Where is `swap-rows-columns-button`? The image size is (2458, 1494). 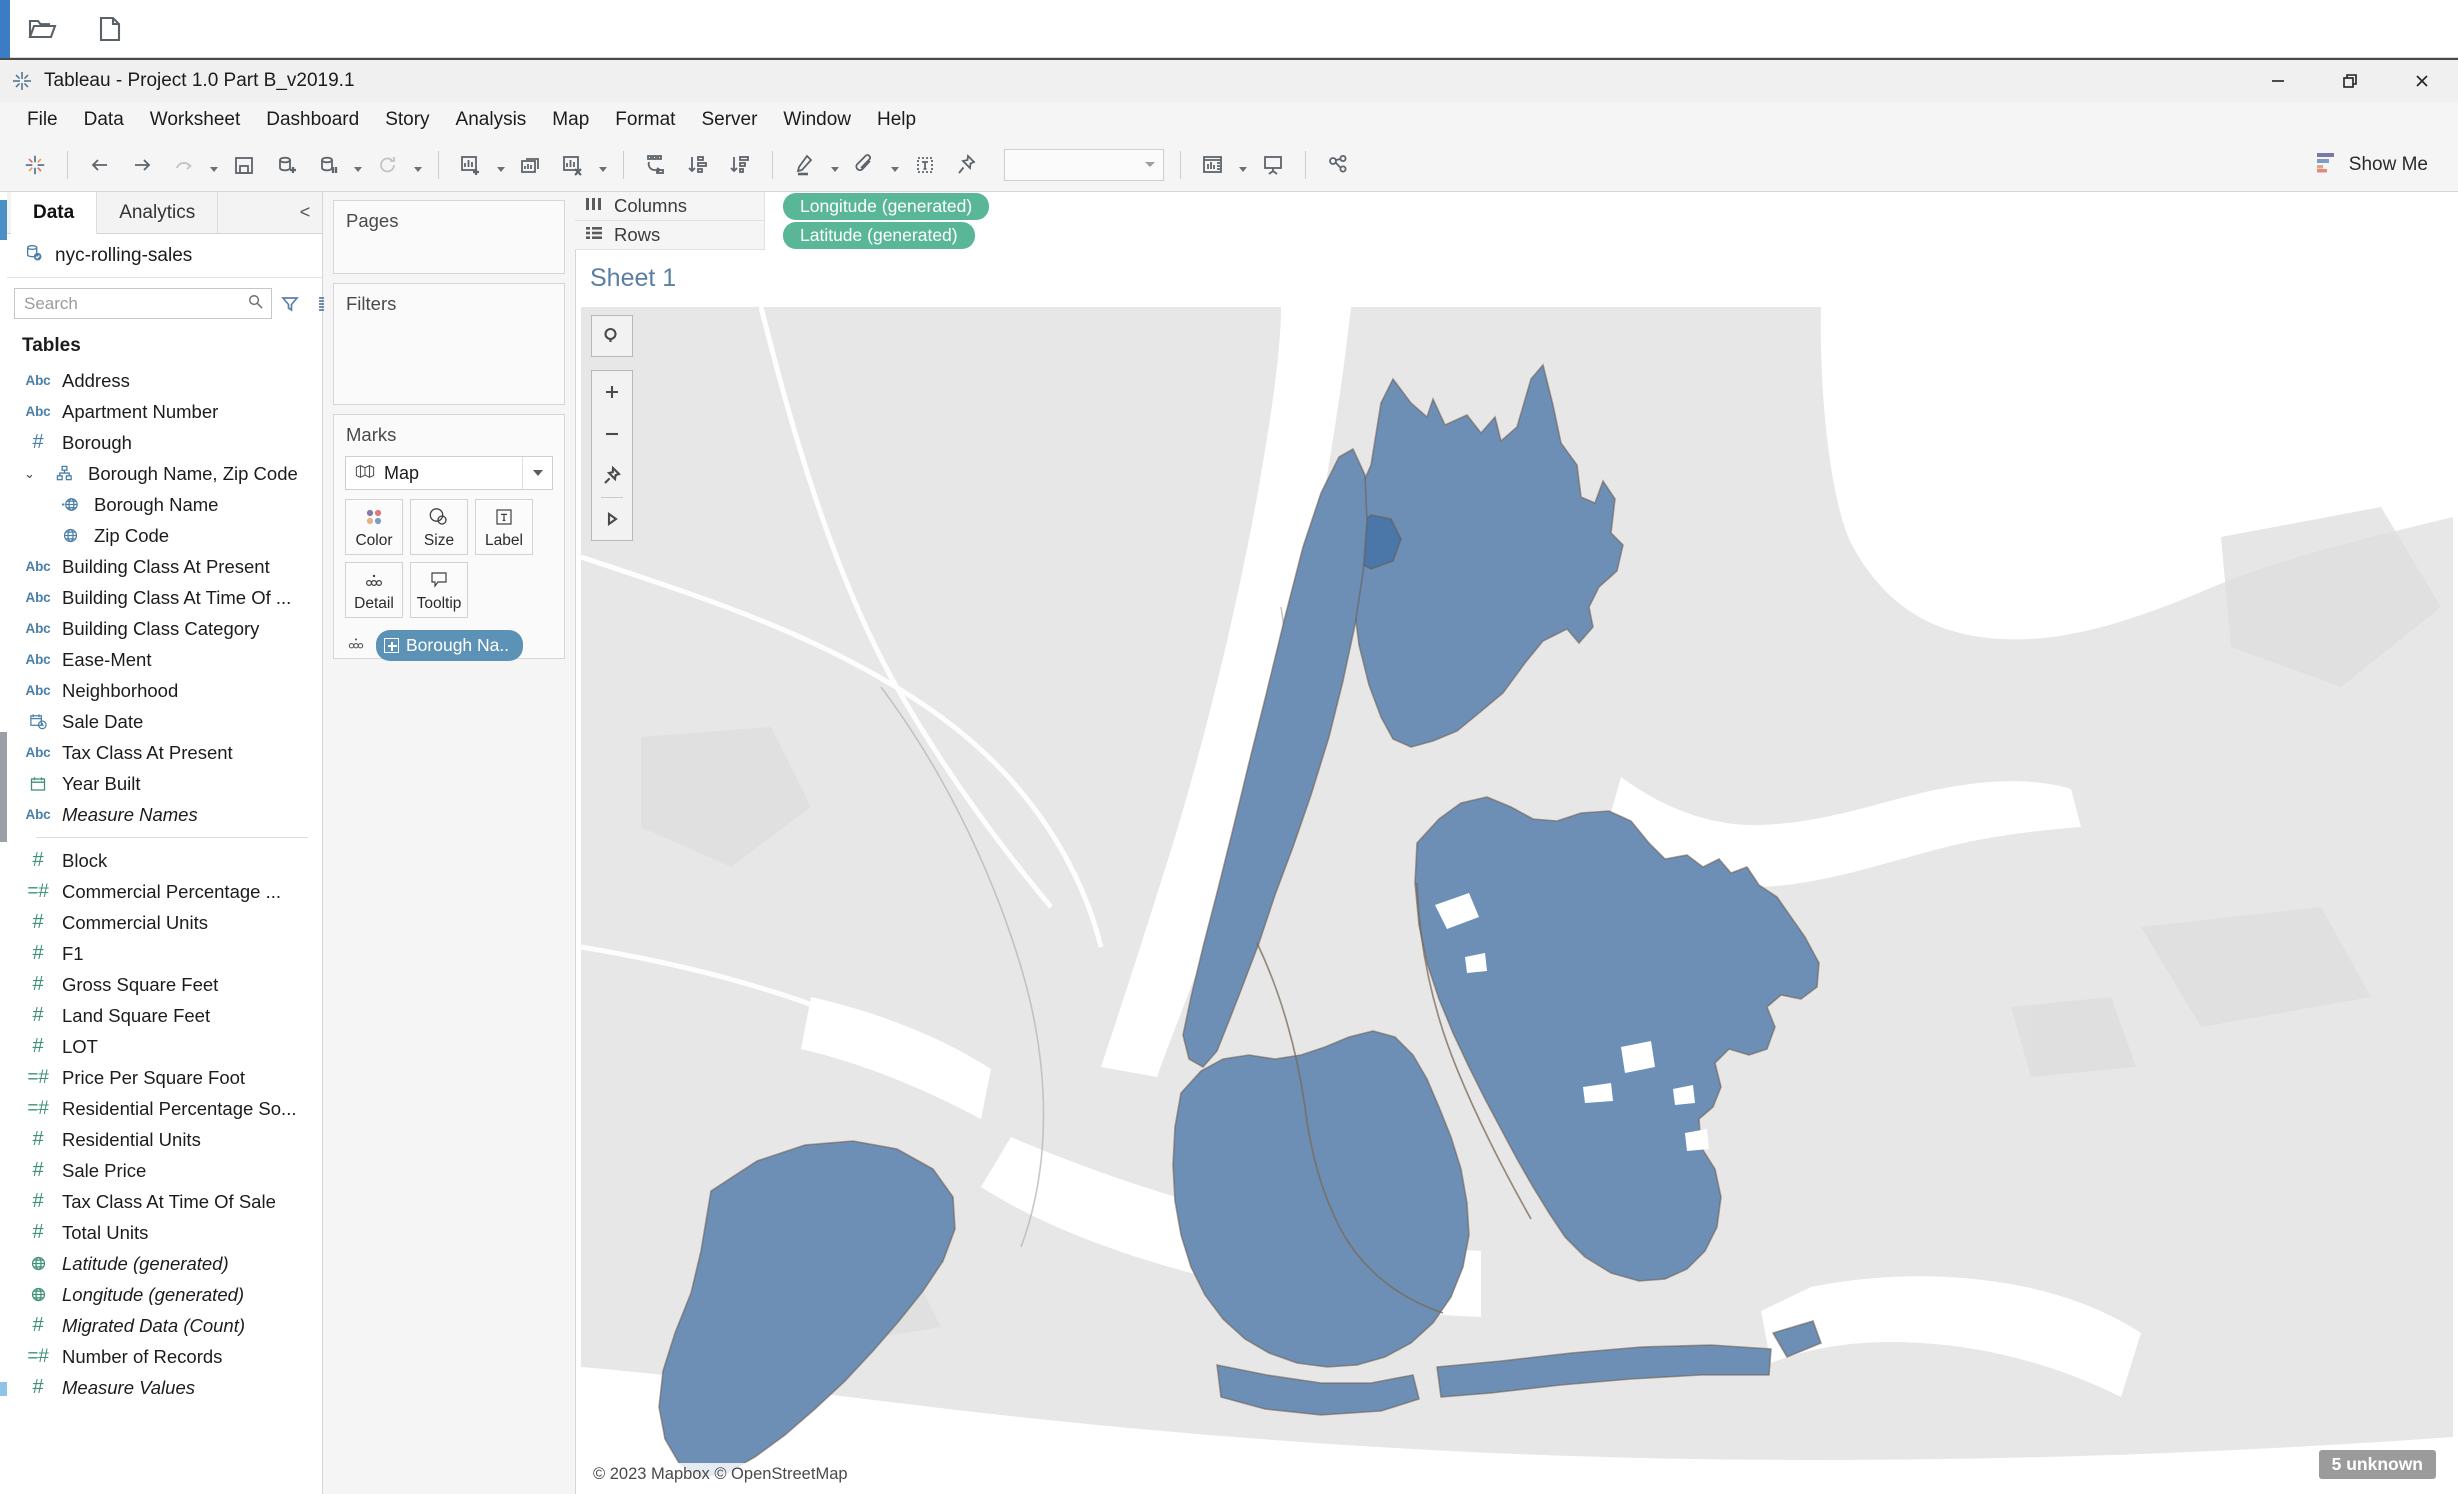 swap-rows-columns-button is located at coordinates (656, 165).